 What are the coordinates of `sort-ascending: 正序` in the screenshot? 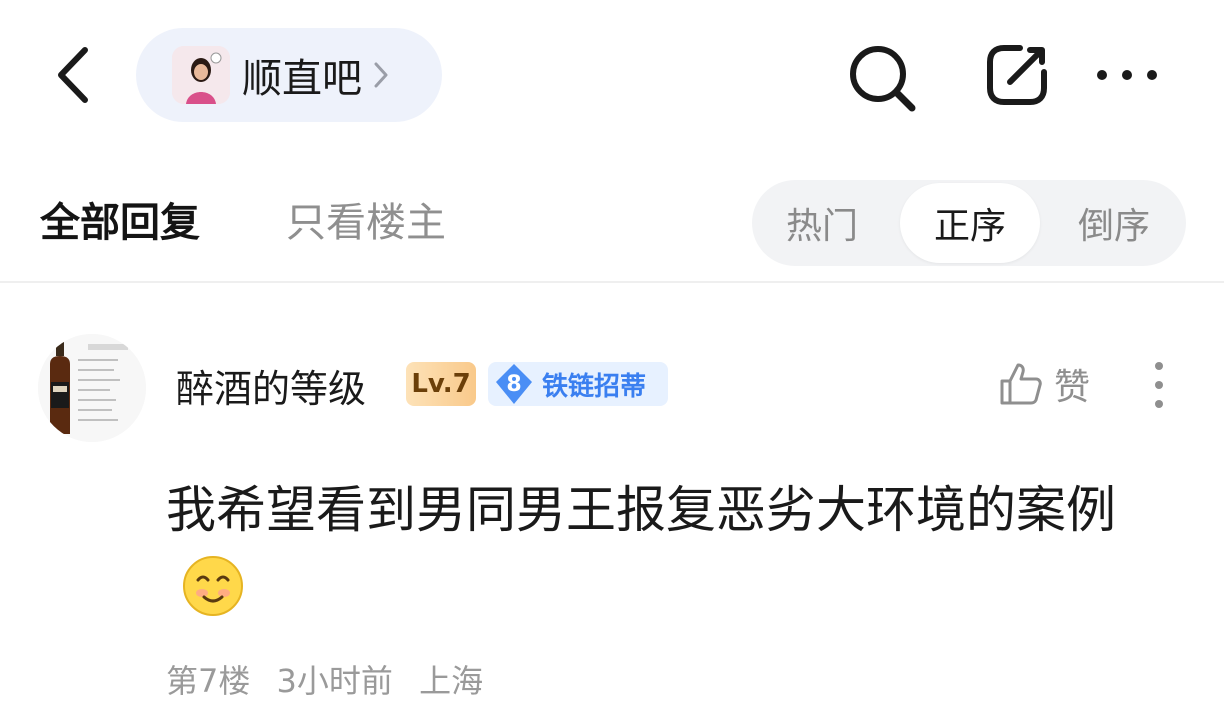 It's located at (970, 223).